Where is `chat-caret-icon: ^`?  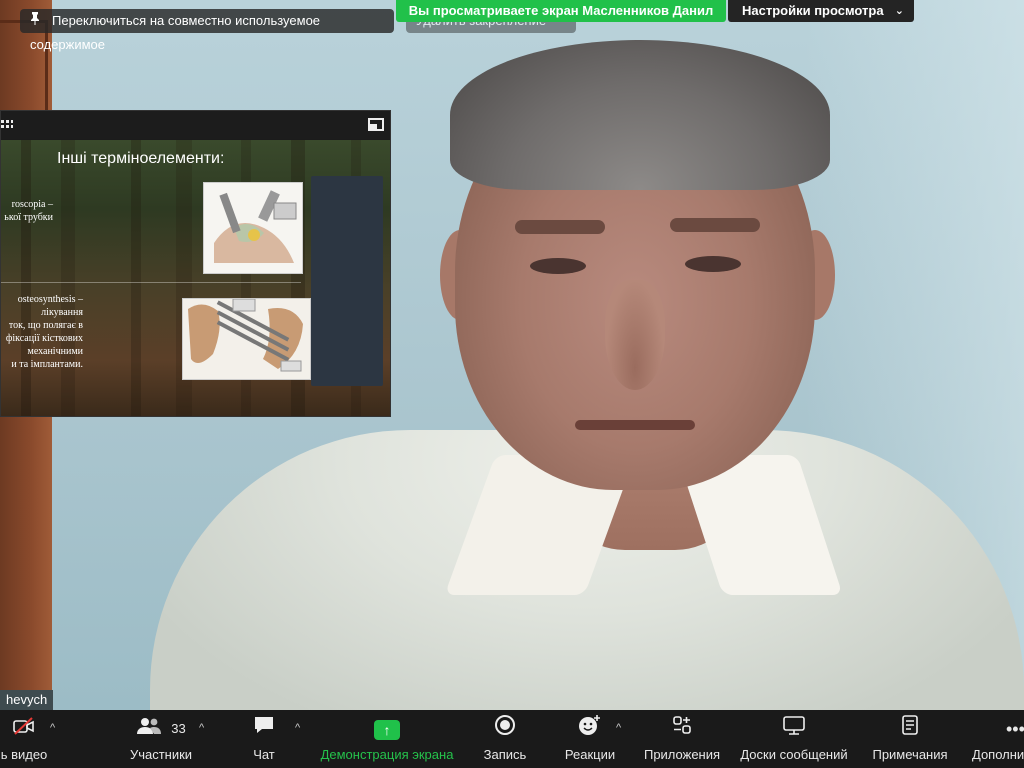
chat-caret-icon: ^ is located at coordinates (297, 728).